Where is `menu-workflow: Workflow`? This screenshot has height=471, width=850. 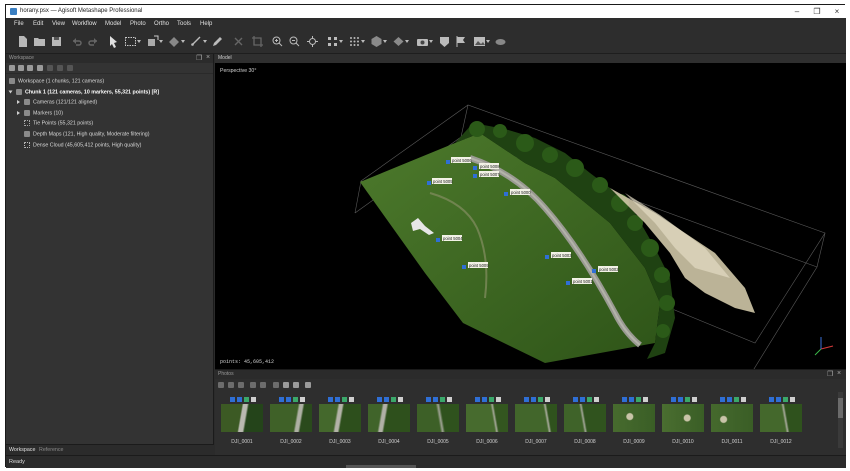 menu-workflow: Workflow is located at coordinates (84, 24).